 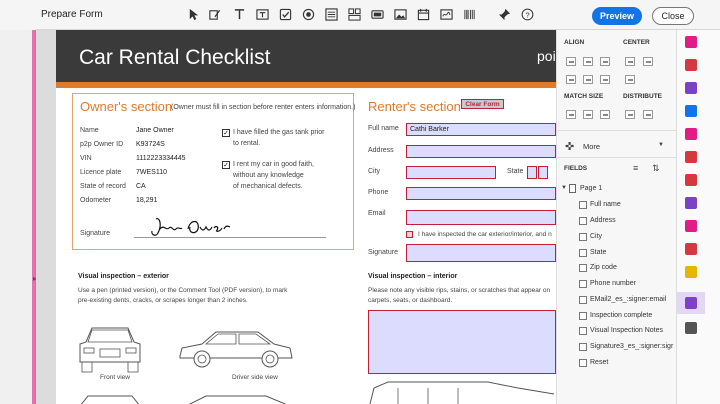 What do you see at coordinates (656, 168) in the screenshot?
I see `sort-order-icon: ⇅` at bounding box center [656, 168].